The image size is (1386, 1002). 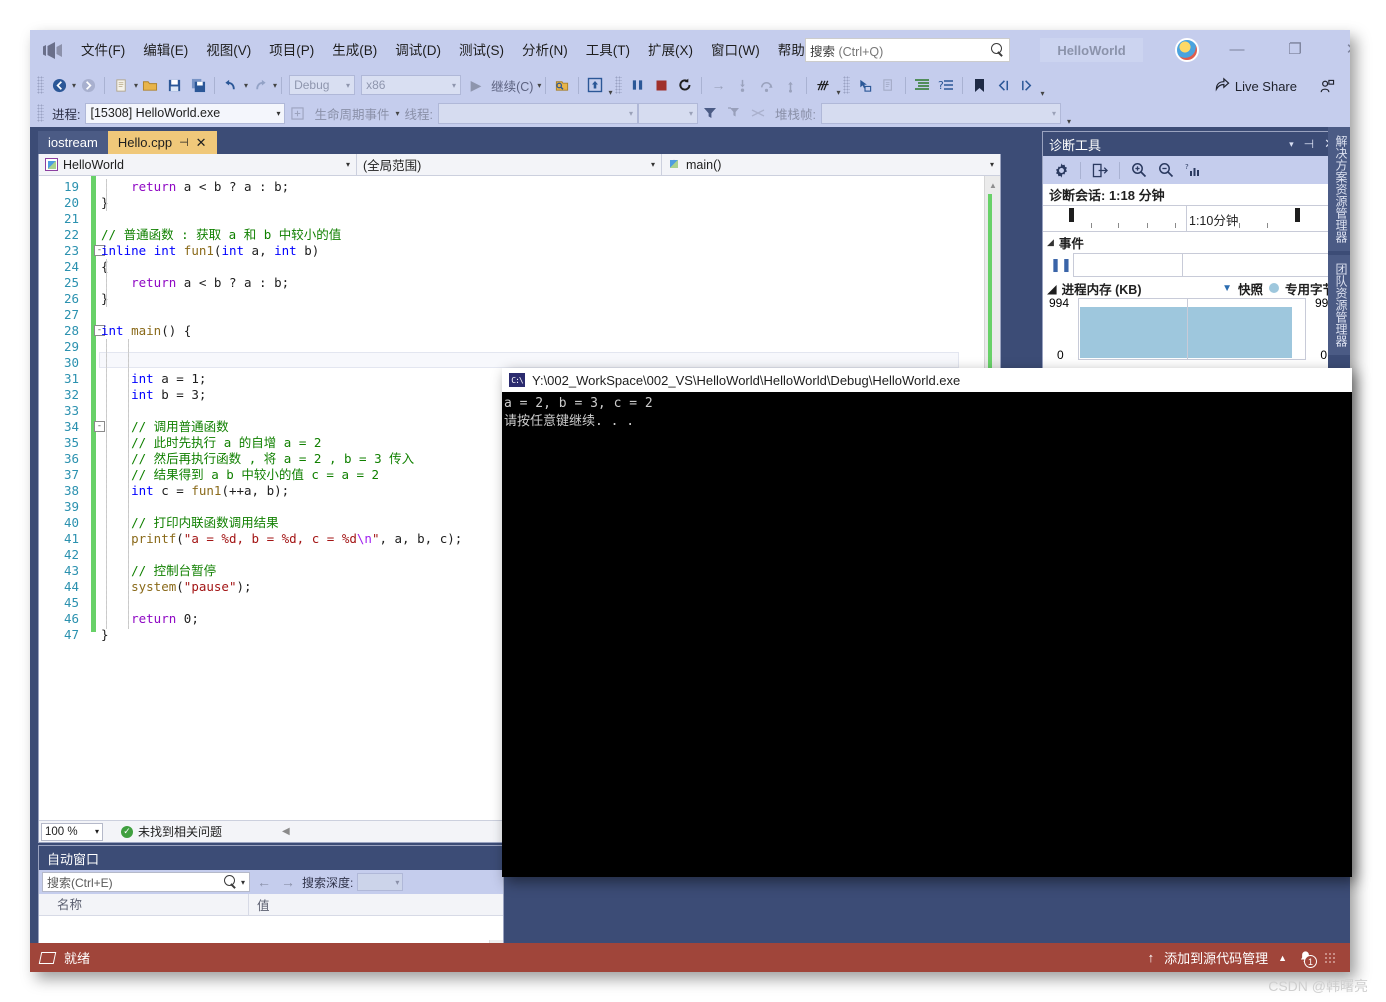 I want to click on notification-bell-icon: 1, so click(x=1307, y=958).